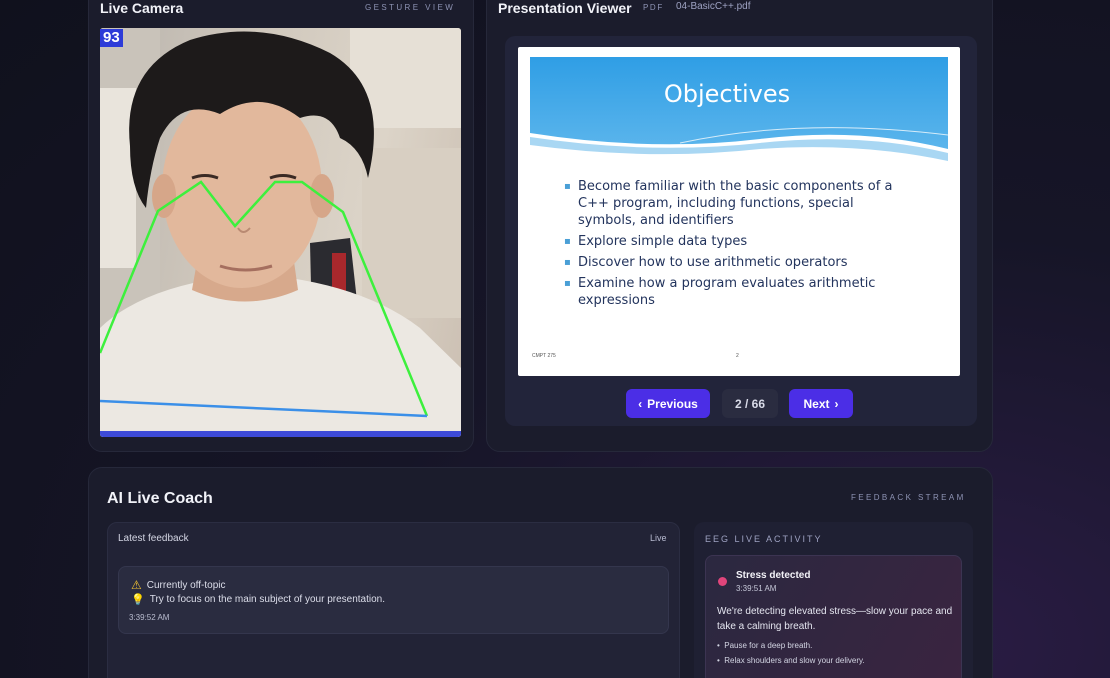 The height and width of the screenshot is (678, 1110). What do you see at coordinates (153, 538) in the screenshot?
I see `feedback-header: Latest feedback` at bounding box center [153, 538].